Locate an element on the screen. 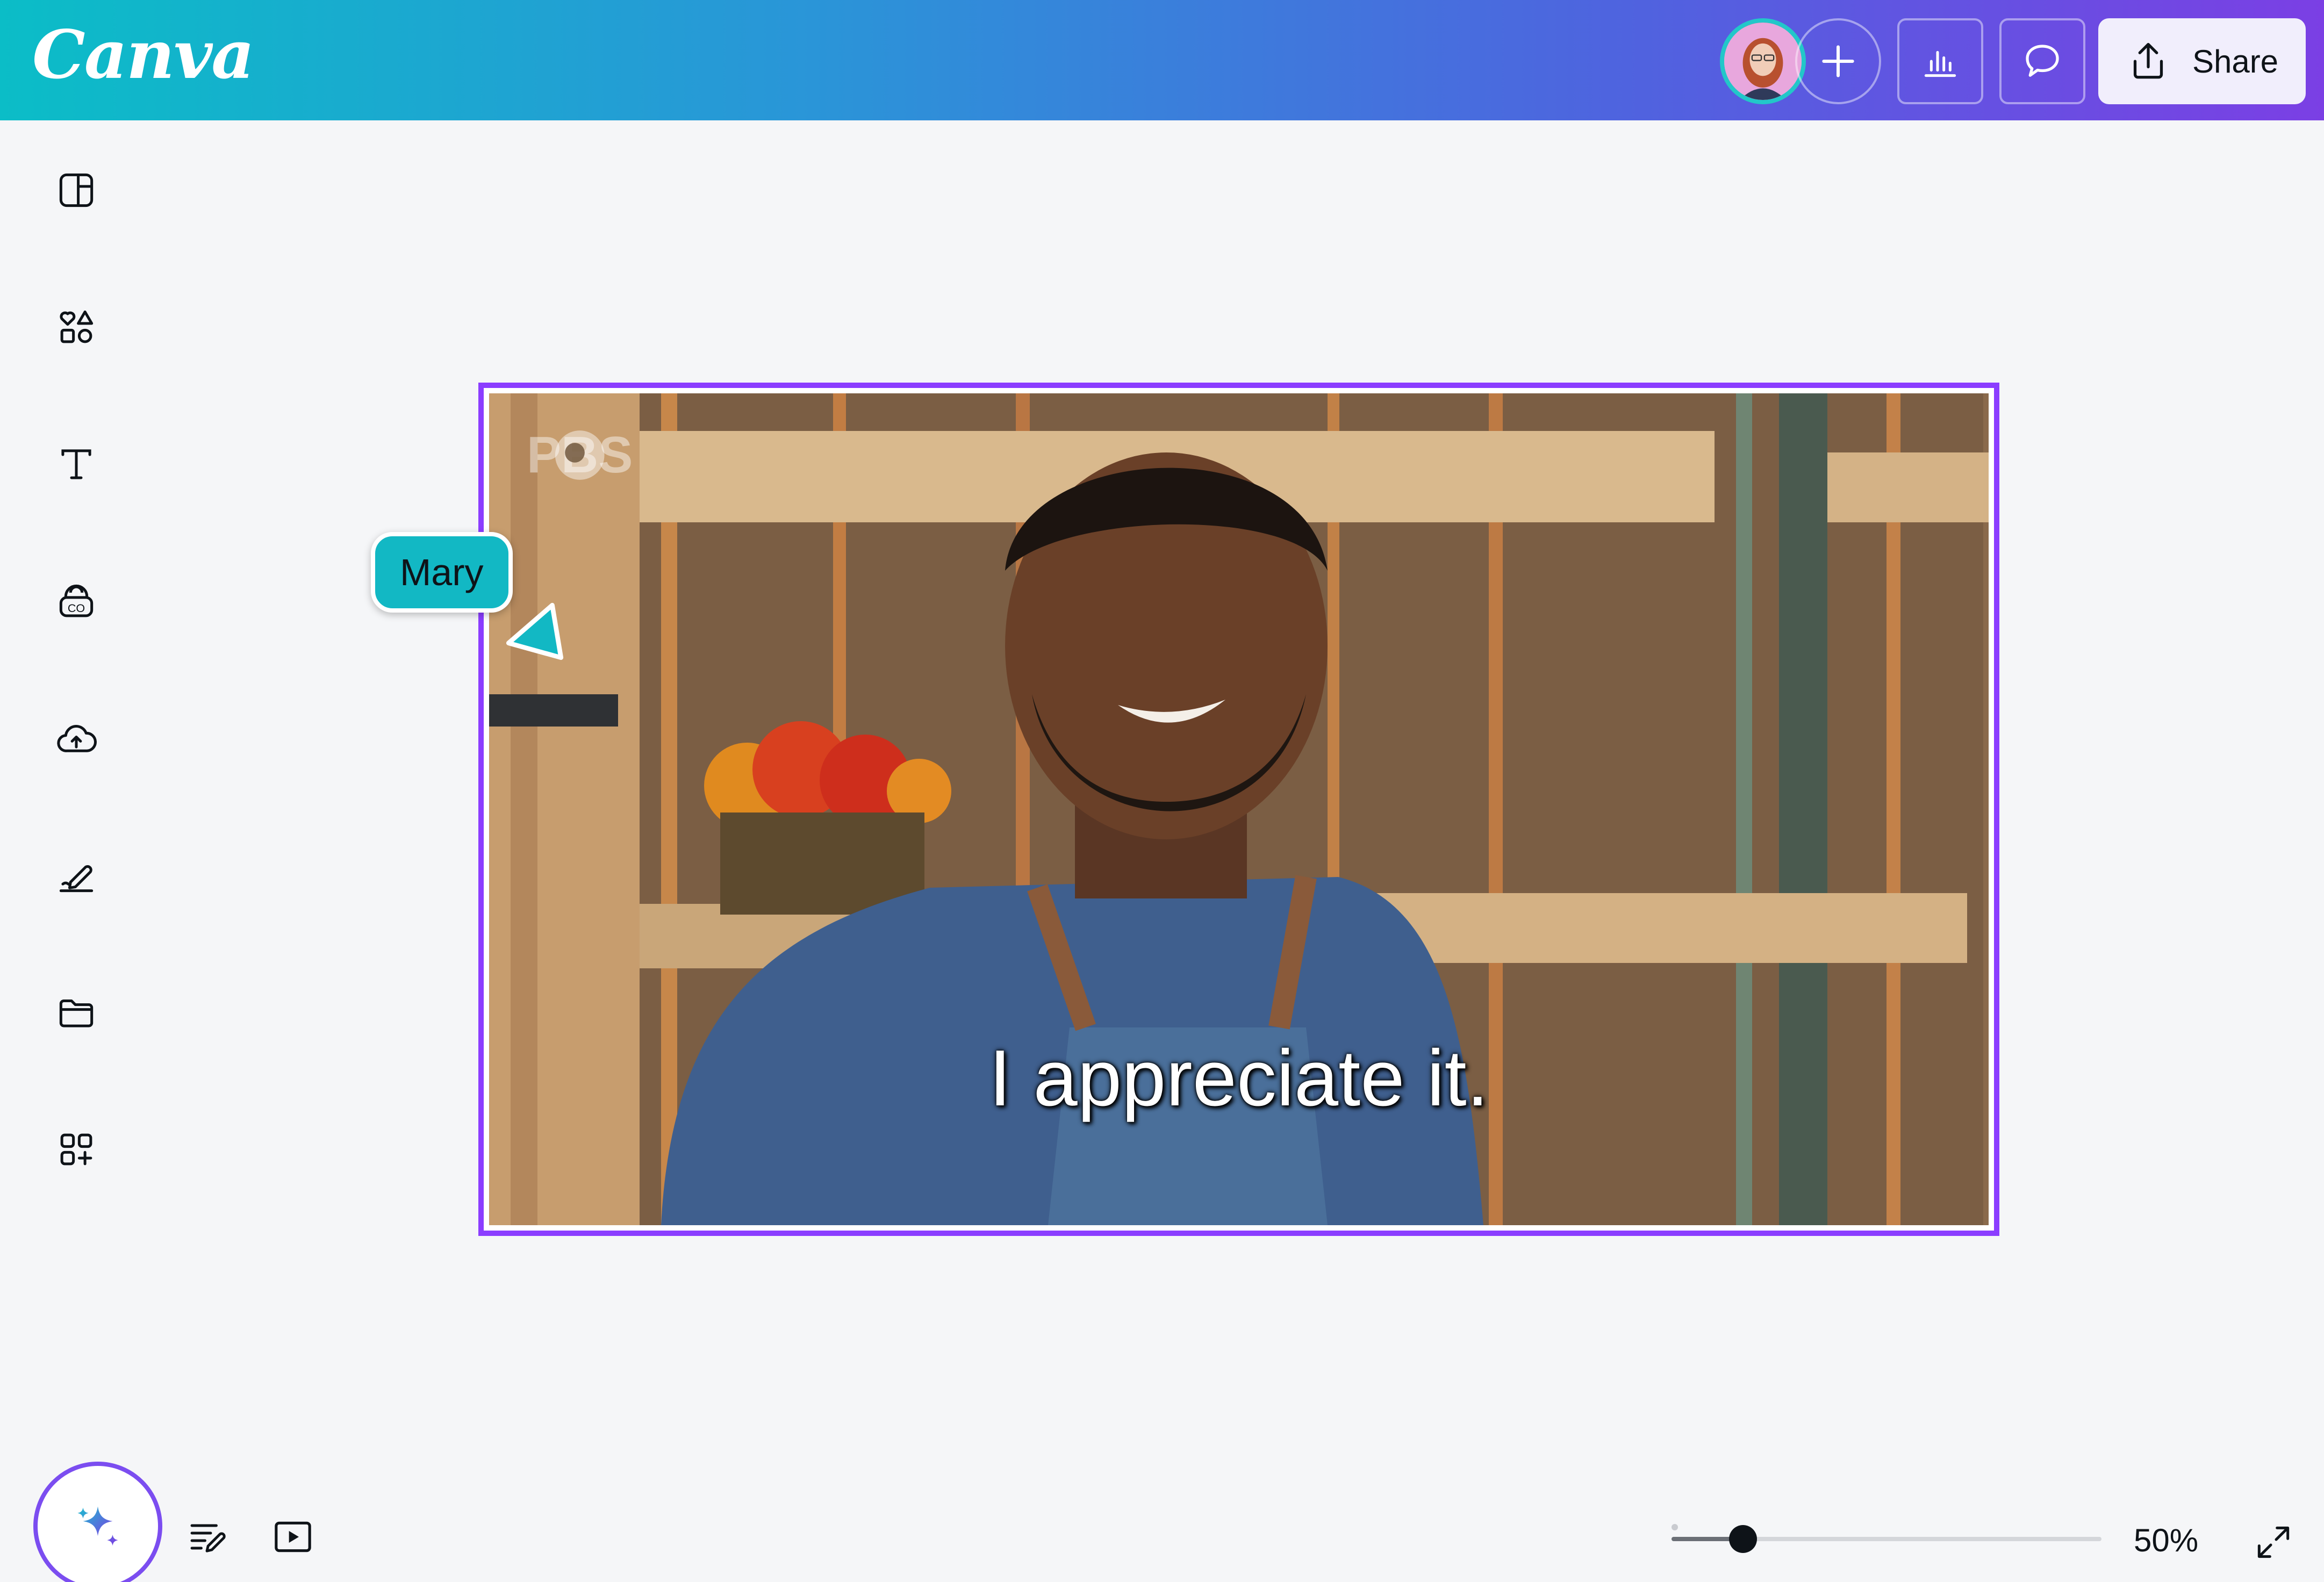 The image size is (2324, 1582). analytics-icon is located at coordinates (1940, 64).